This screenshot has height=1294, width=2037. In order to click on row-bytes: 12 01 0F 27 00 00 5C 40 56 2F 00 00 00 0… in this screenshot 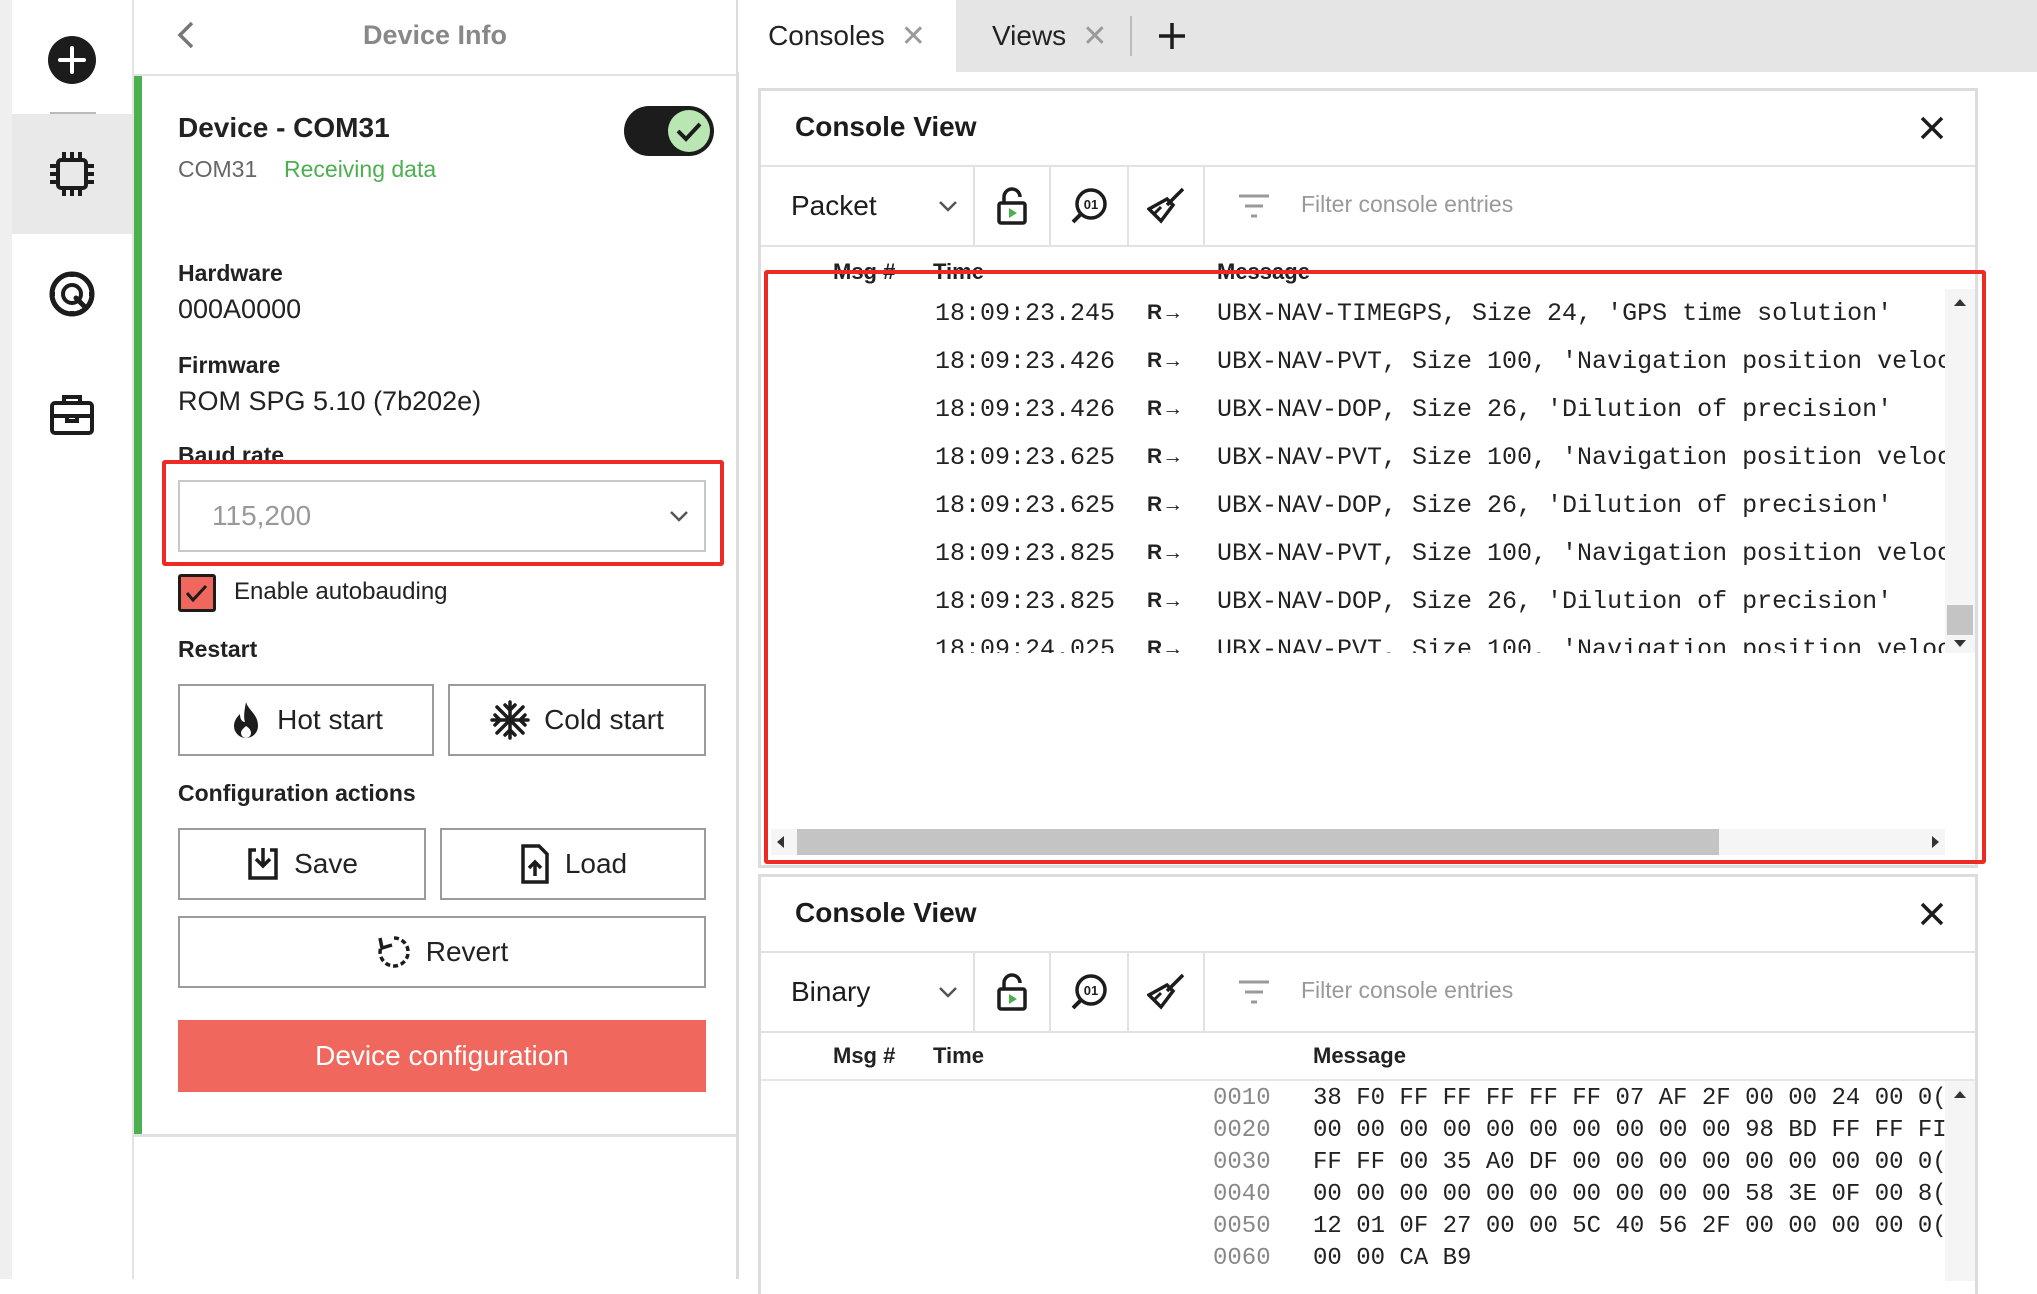, I will do `click(1629, 1226)`.